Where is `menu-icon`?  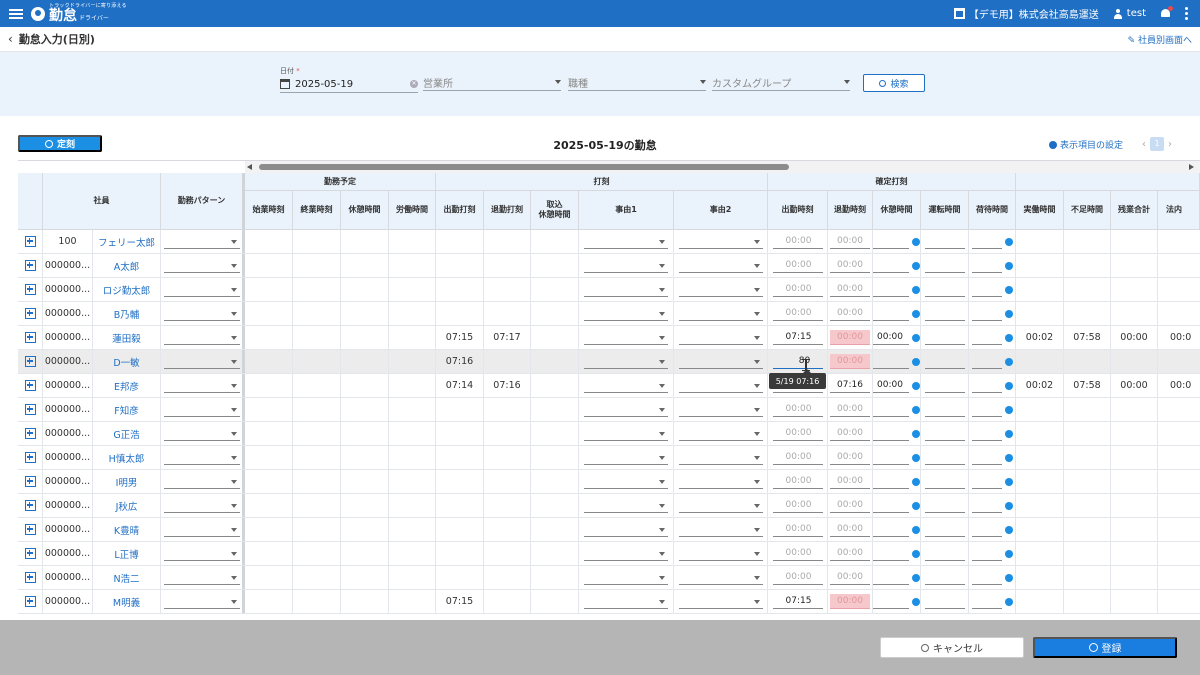
menu-icon is located at coordinates (16, 13).